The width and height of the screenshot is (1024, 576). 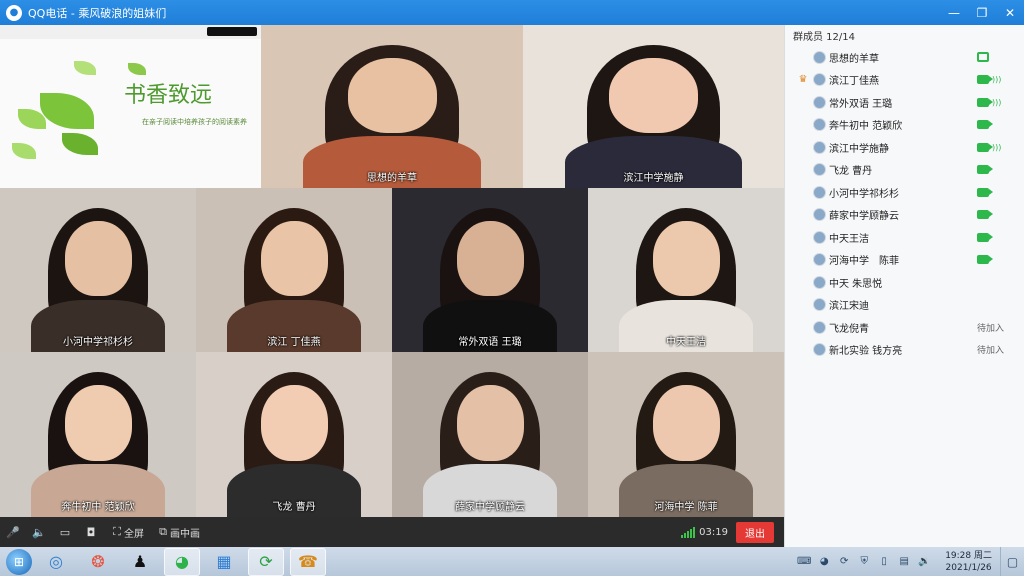 What do you see at coordinates (19, 561) in the screenshot?
I see `start-button: ⊞` at bounding box center [19, 561].